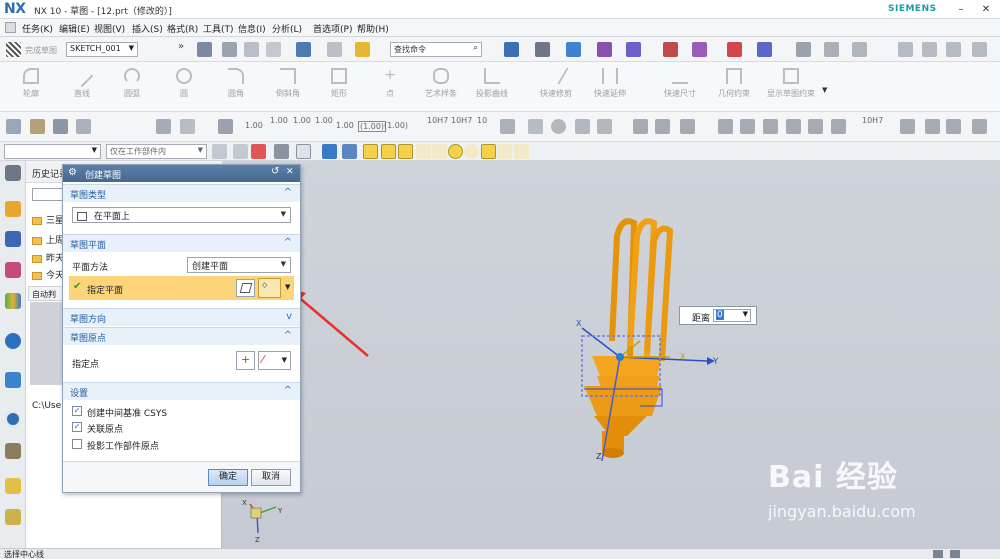 This screenshot has width=1000, height=559. I want to click on fit-view-icon, so click(511, 49).